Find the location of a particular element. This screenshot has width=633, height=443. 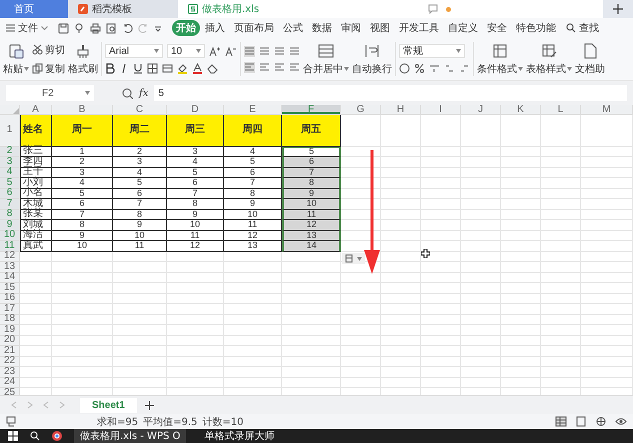

cut-button: 剪切 is located at coordinates (48, 49).